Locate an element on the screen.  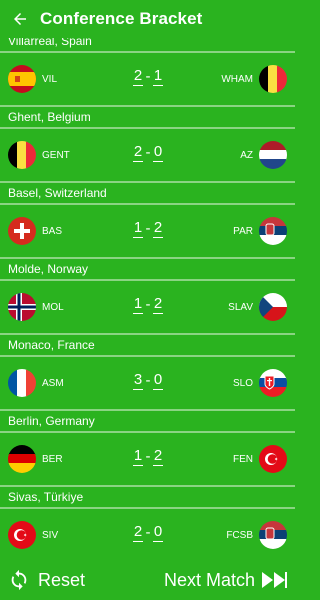
home-team-code: VIL is located at coordinates (50, 79).